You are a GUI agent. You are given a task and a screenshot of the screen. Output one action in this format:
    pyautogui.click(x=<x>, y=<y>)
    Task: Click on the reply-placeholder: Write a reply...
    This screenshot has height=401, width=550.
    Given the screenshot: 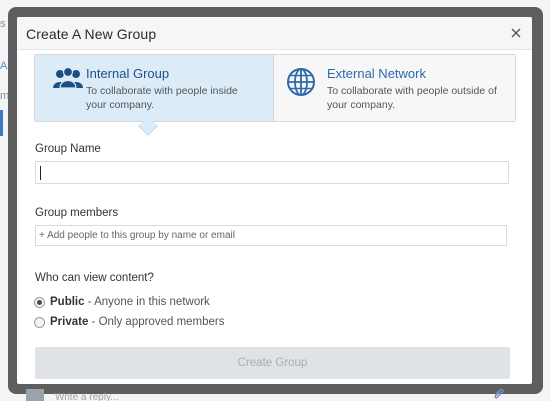 What is the action you would take?
    pyautogui.click(x=87, y=396)
    